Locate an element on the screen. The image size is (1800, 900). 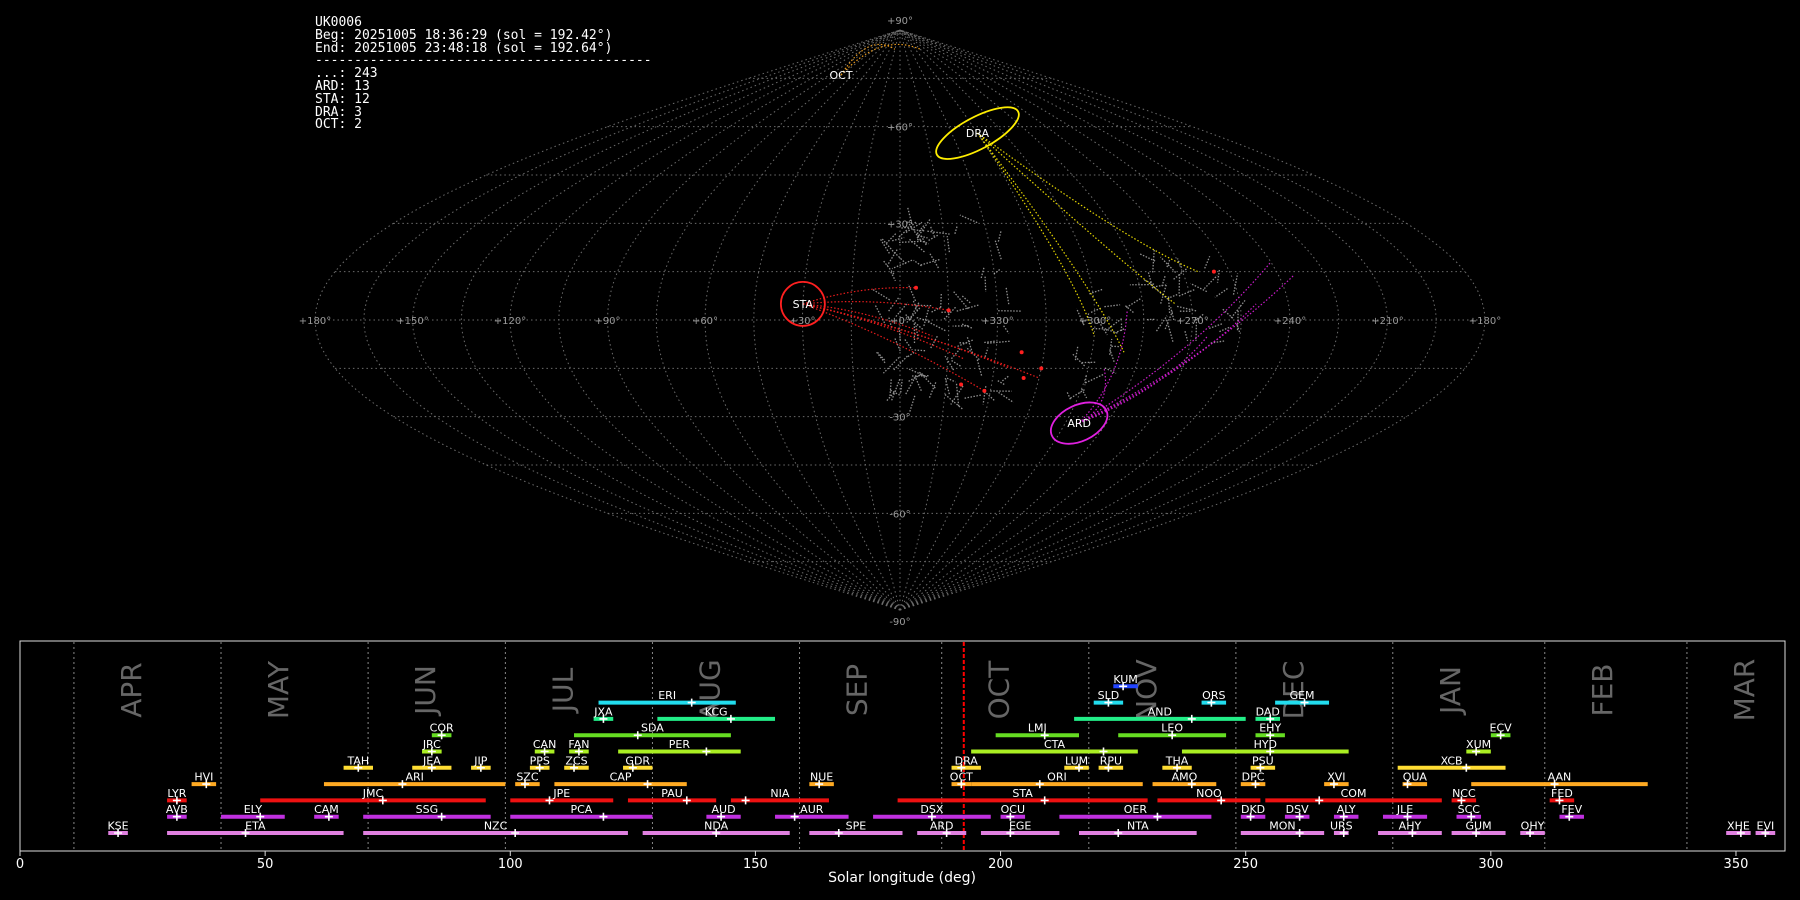
shower-szc: SZC is located at coordinates (527, 780).